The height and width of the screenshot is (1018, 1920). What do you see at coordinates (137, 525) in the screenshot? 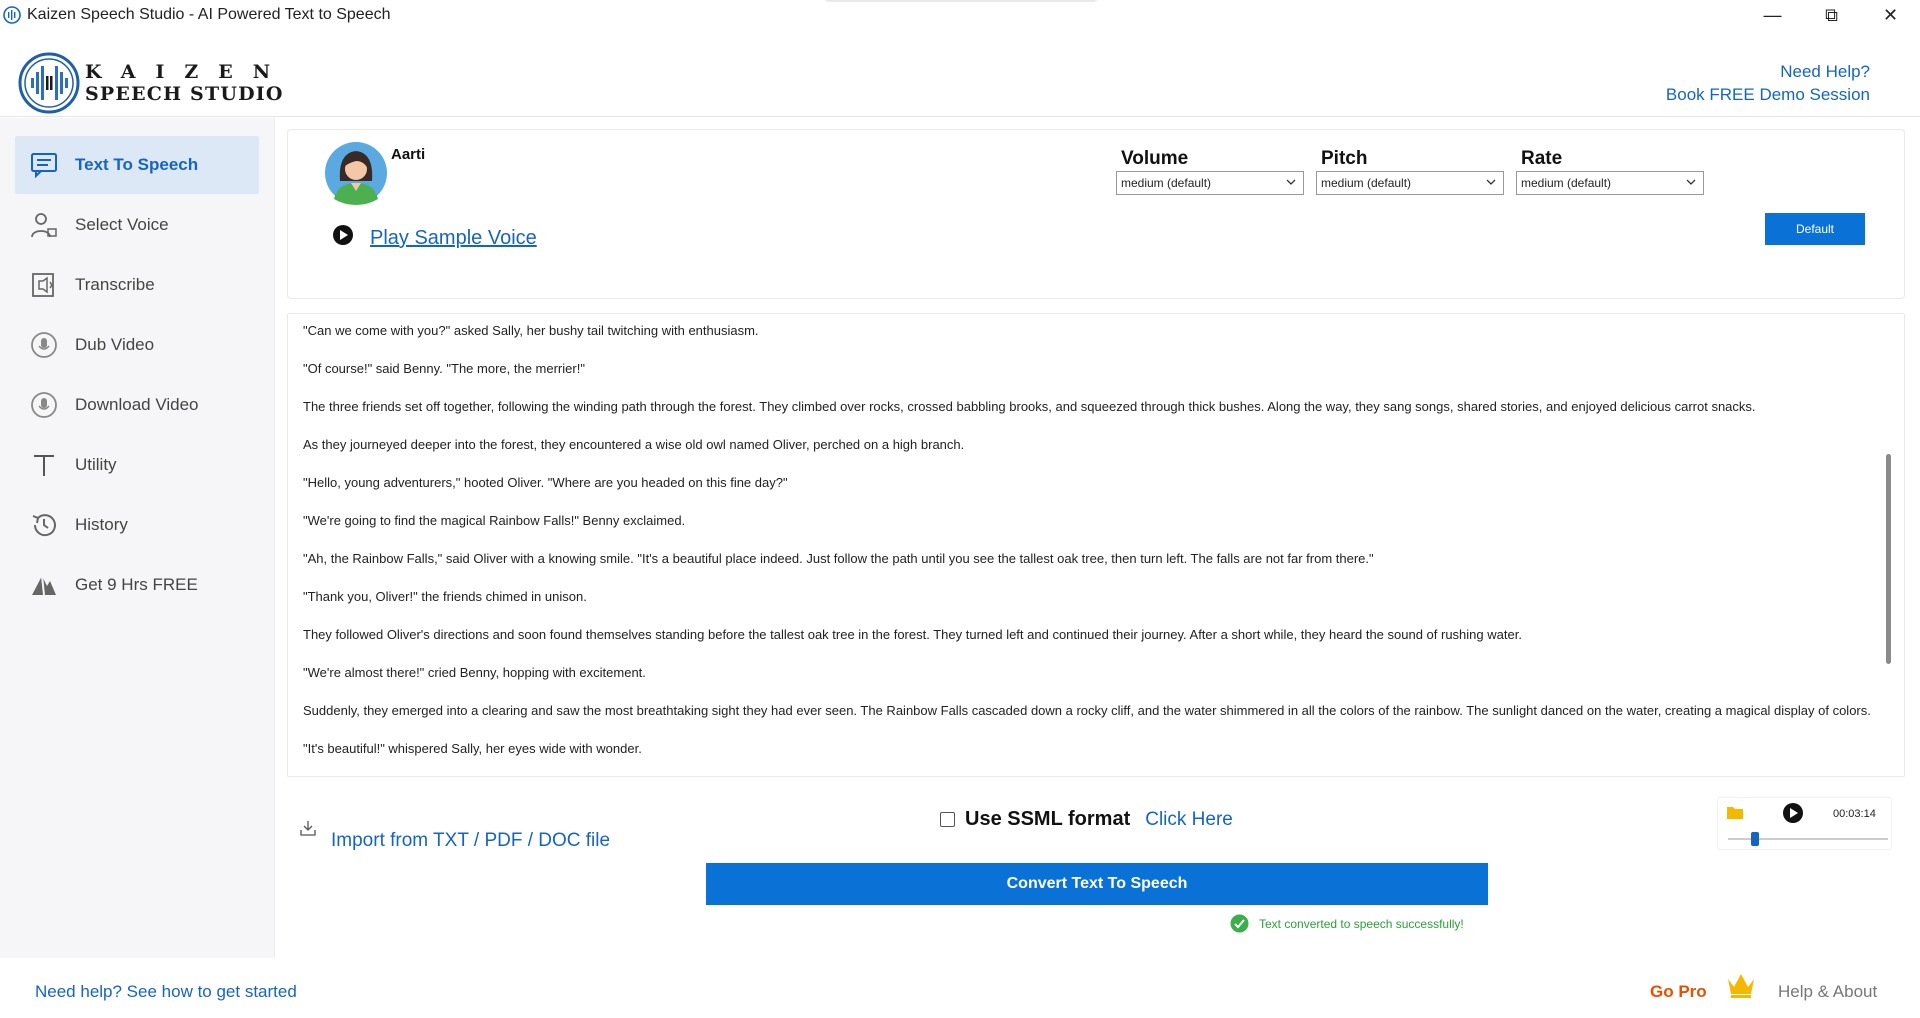
I see `sidebar-item-history: History` at bounding box center [137, 525].